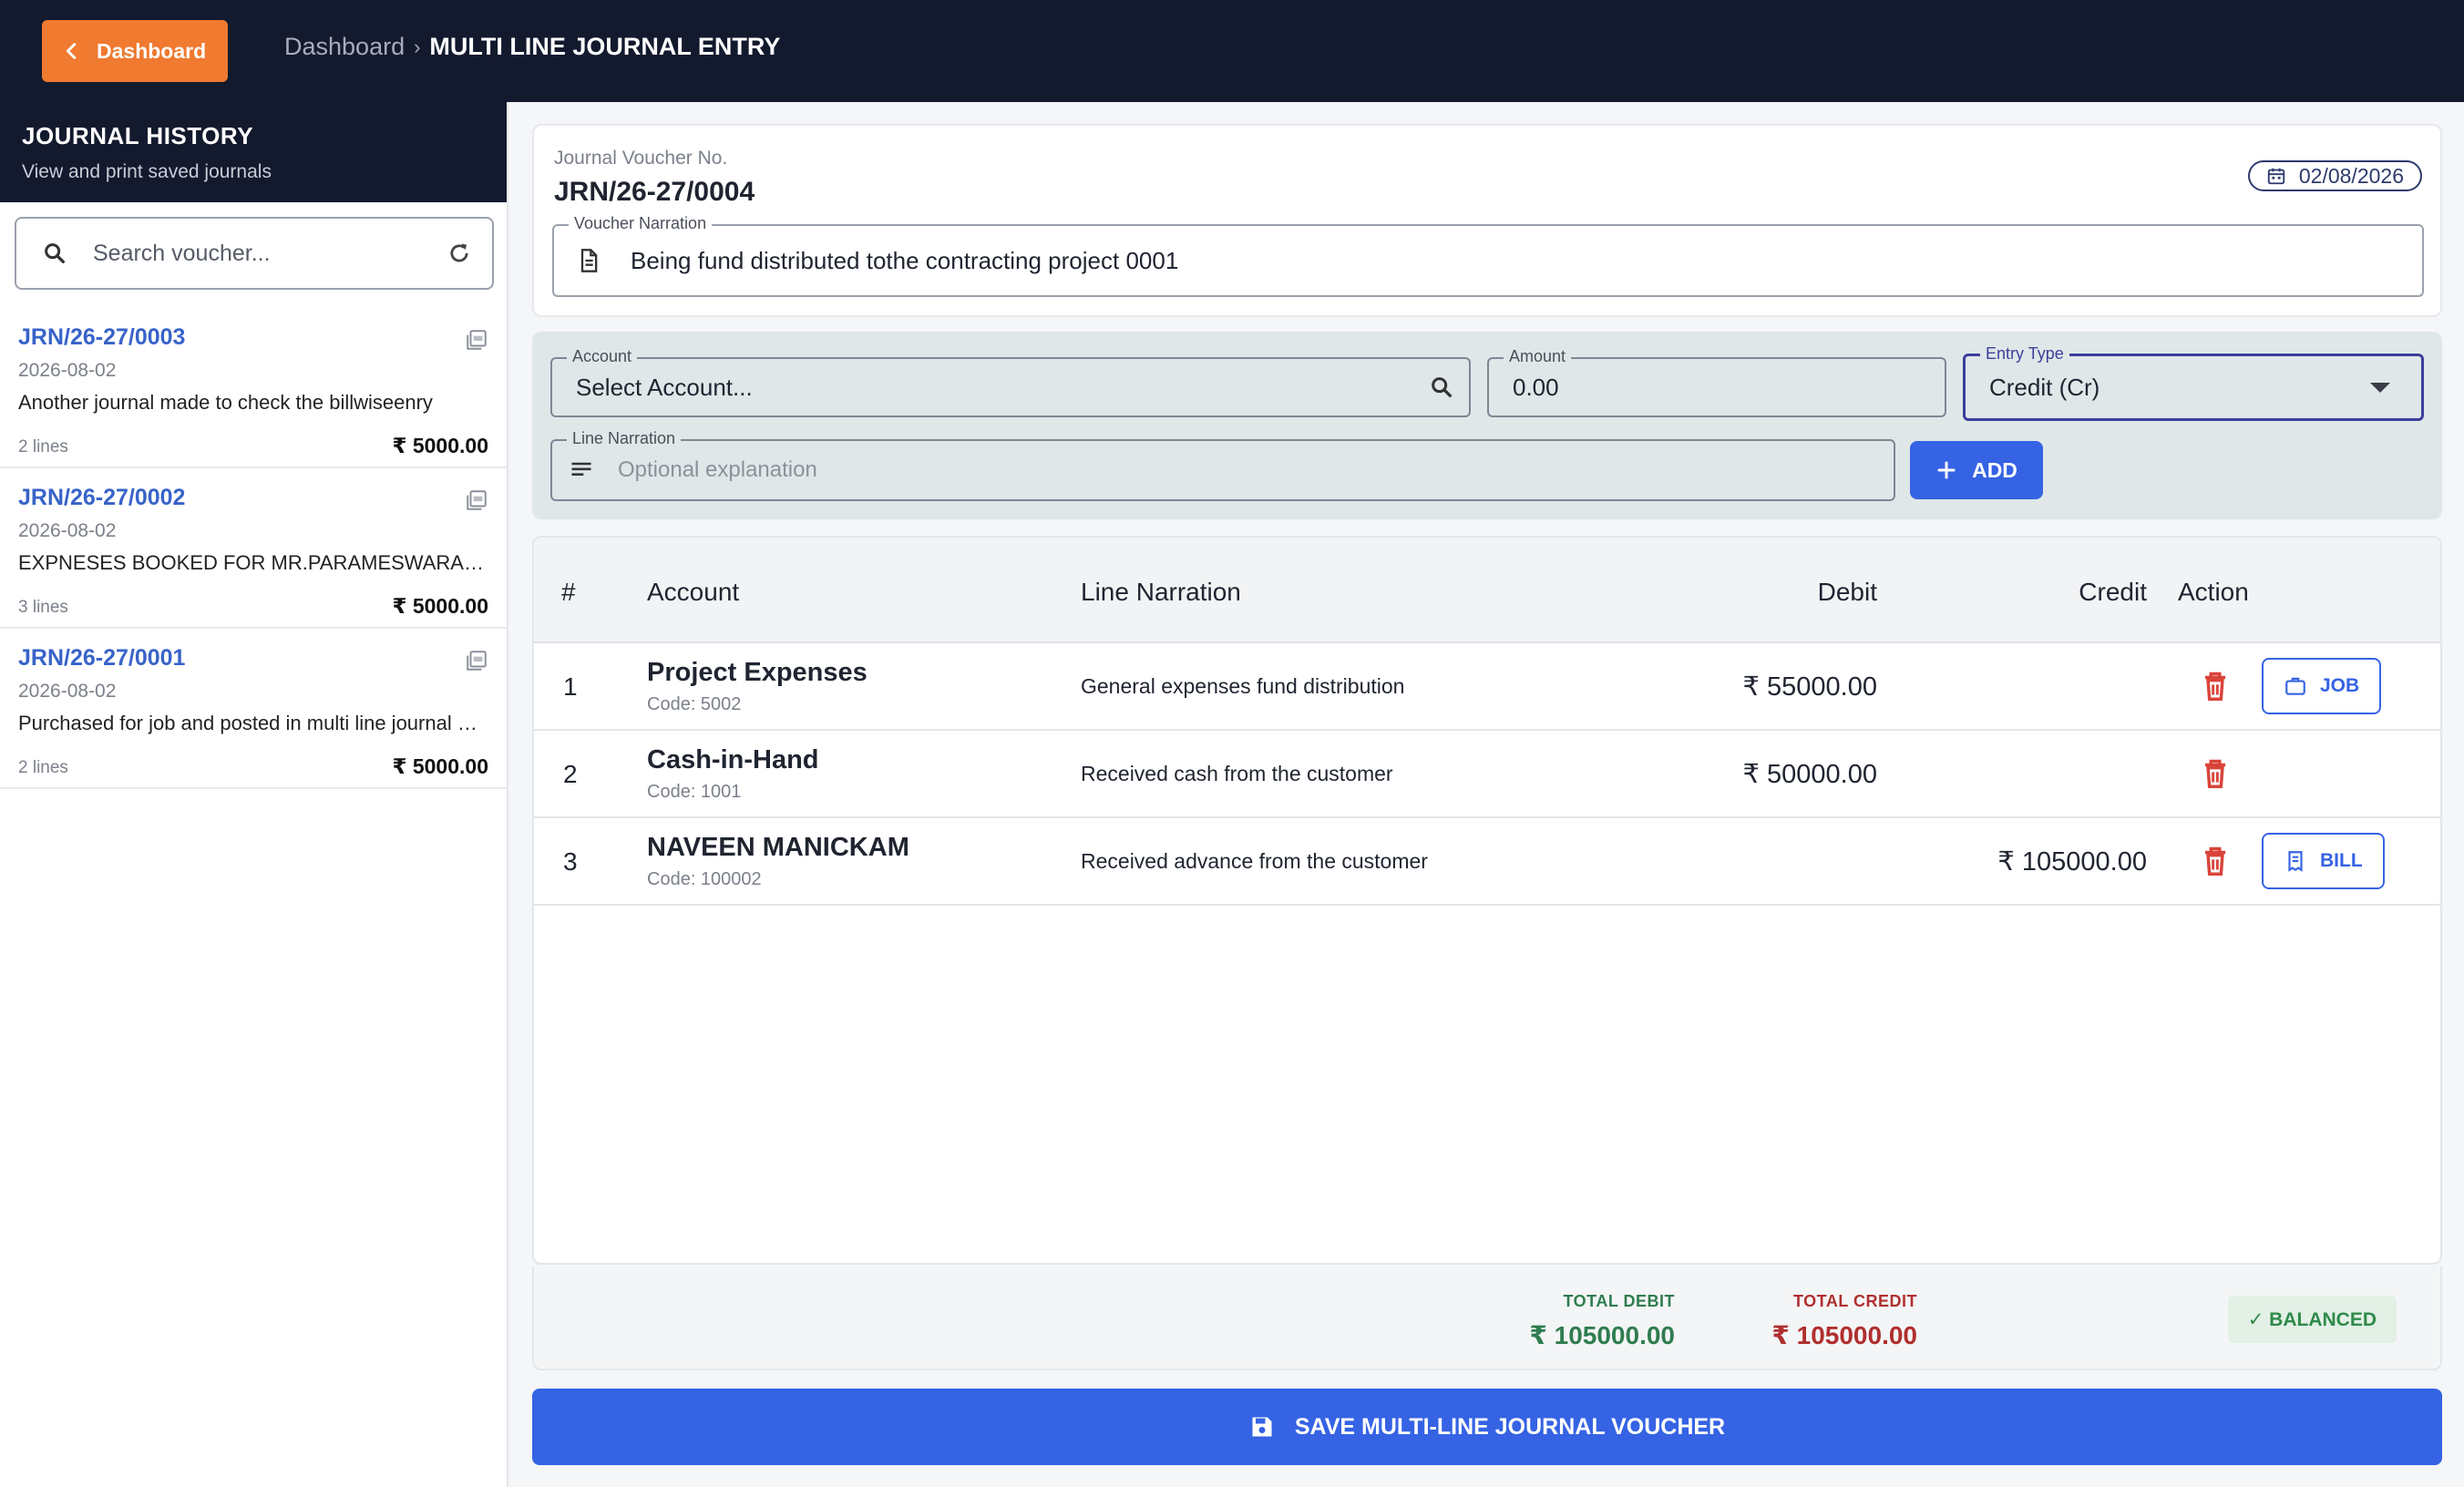  Describe the element at coordinates (1844, 1335) in the screenshot. I see `total-credit-value: ₹ 105000.00` at that location.